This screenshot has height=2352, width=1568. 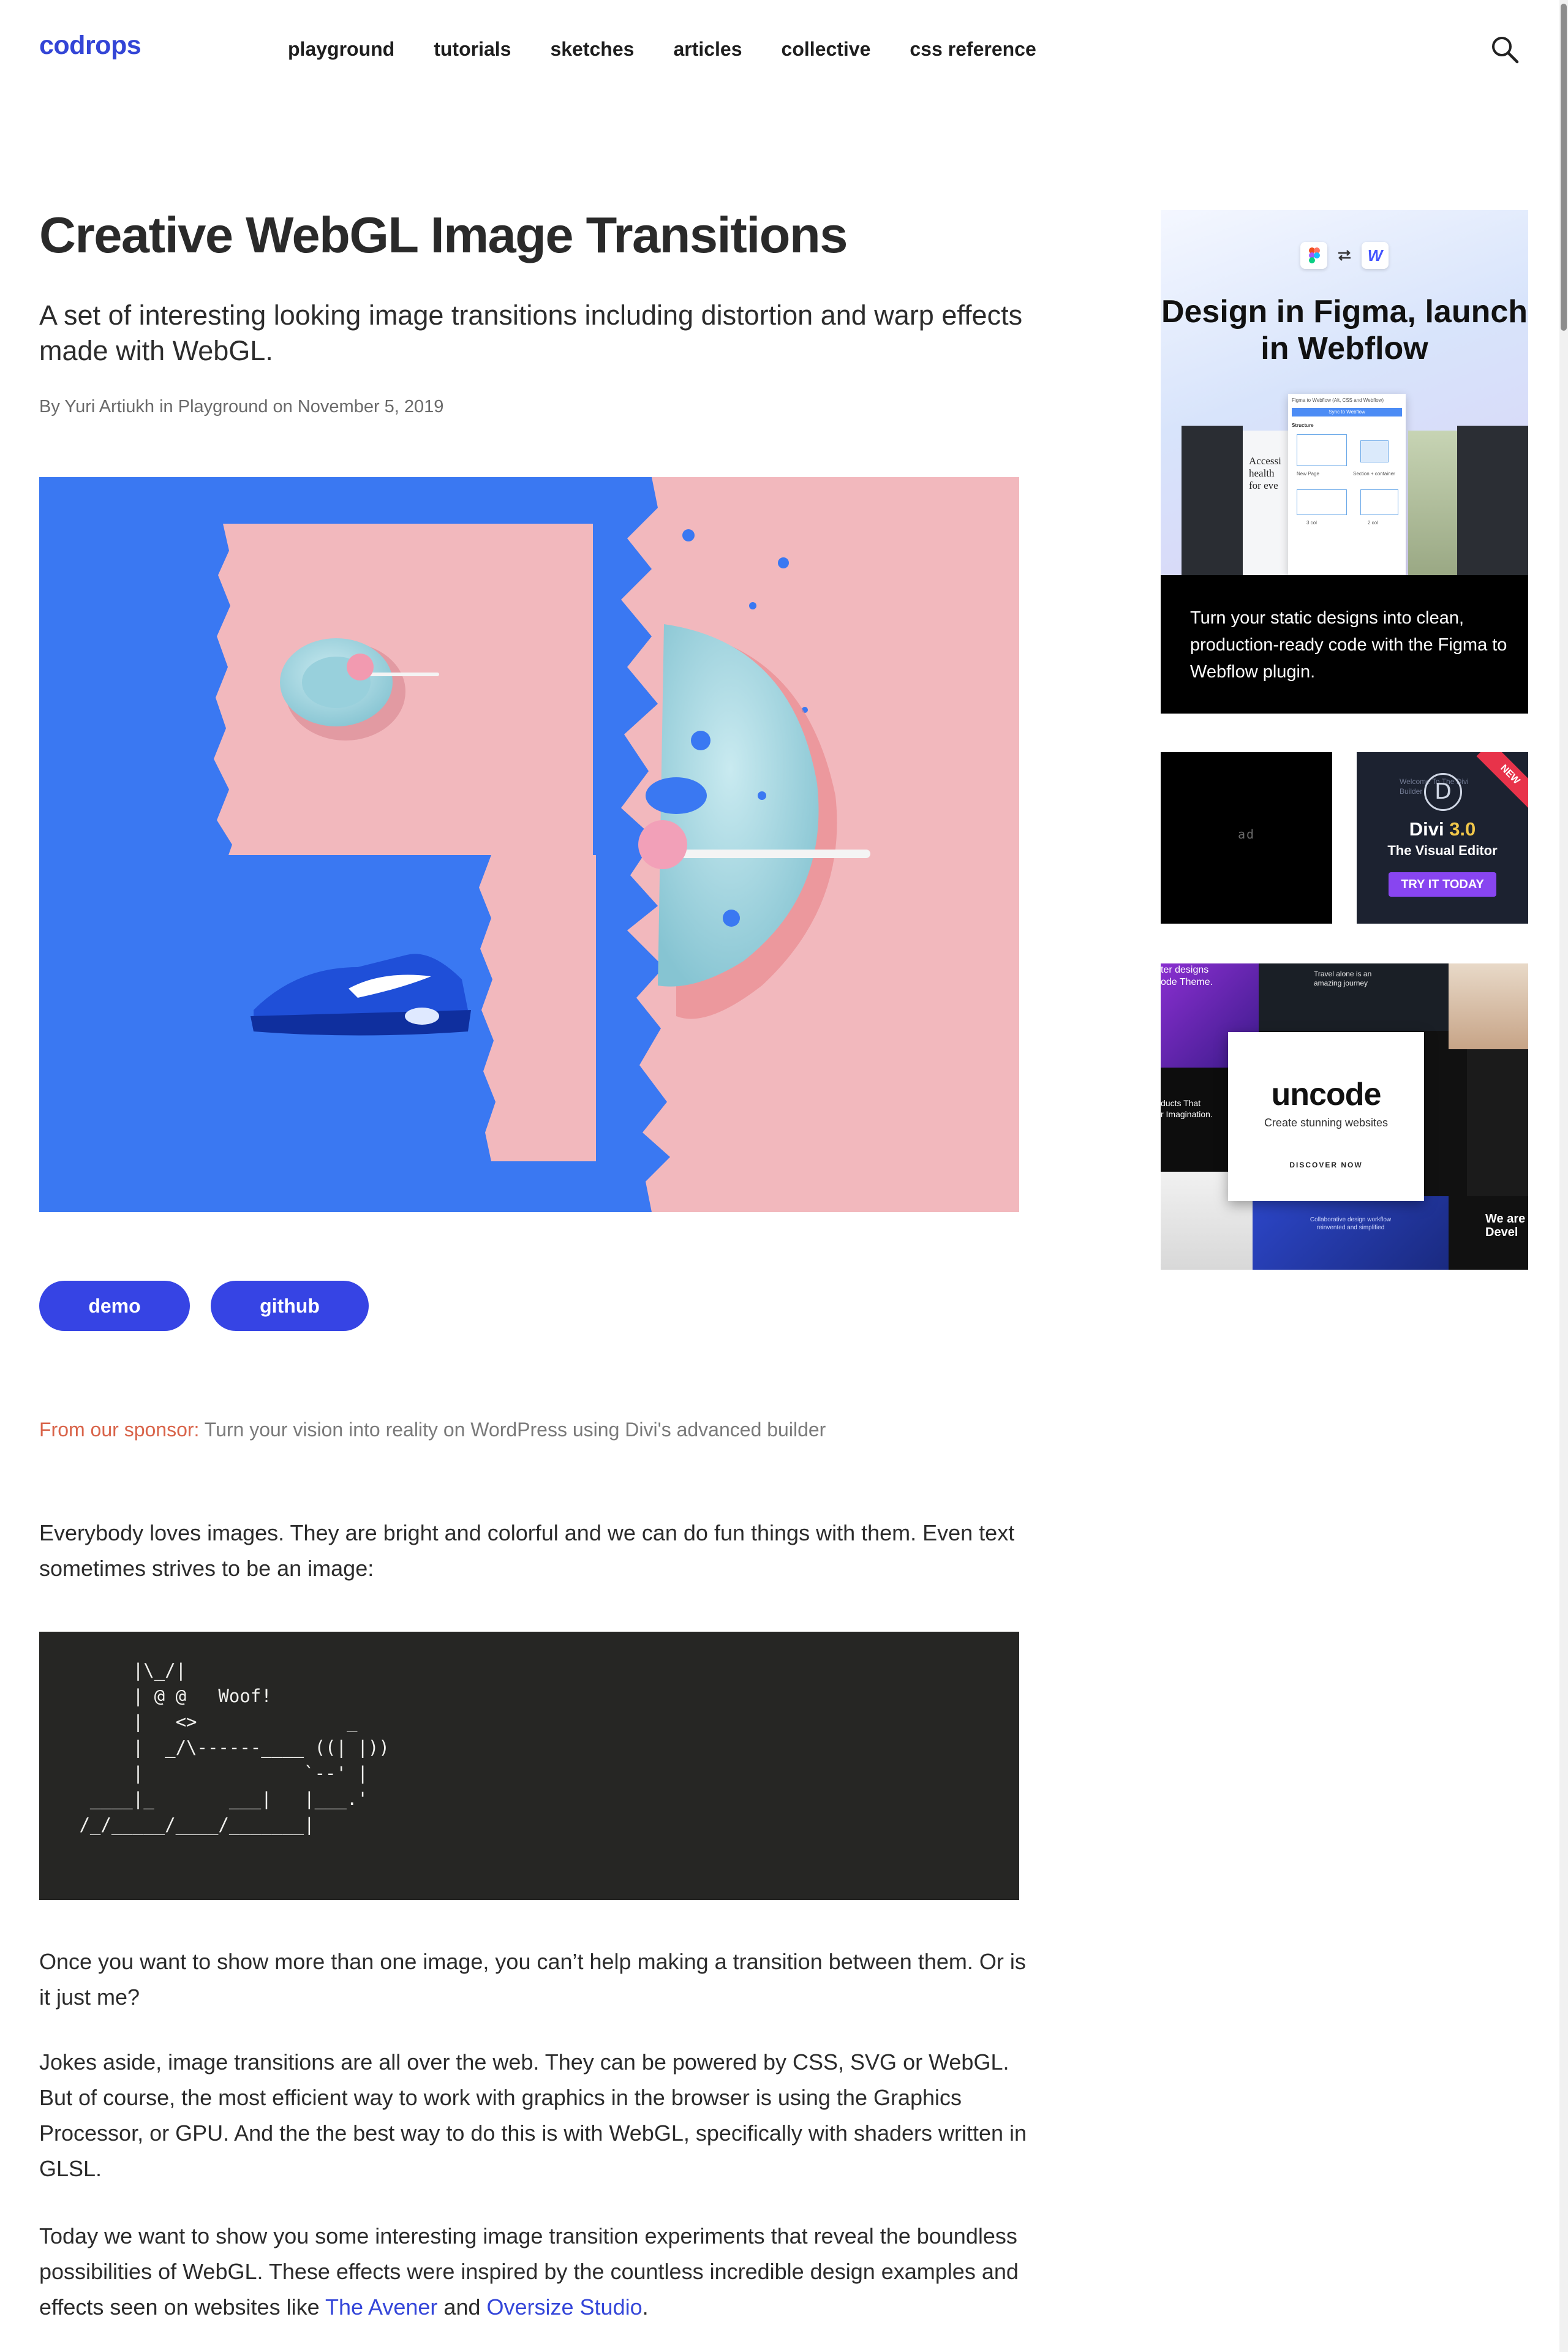 What do you see at coordinates (115, 1306) in the screenshot?
I see `demo-button: demo` at bounding box center [115, 1306].